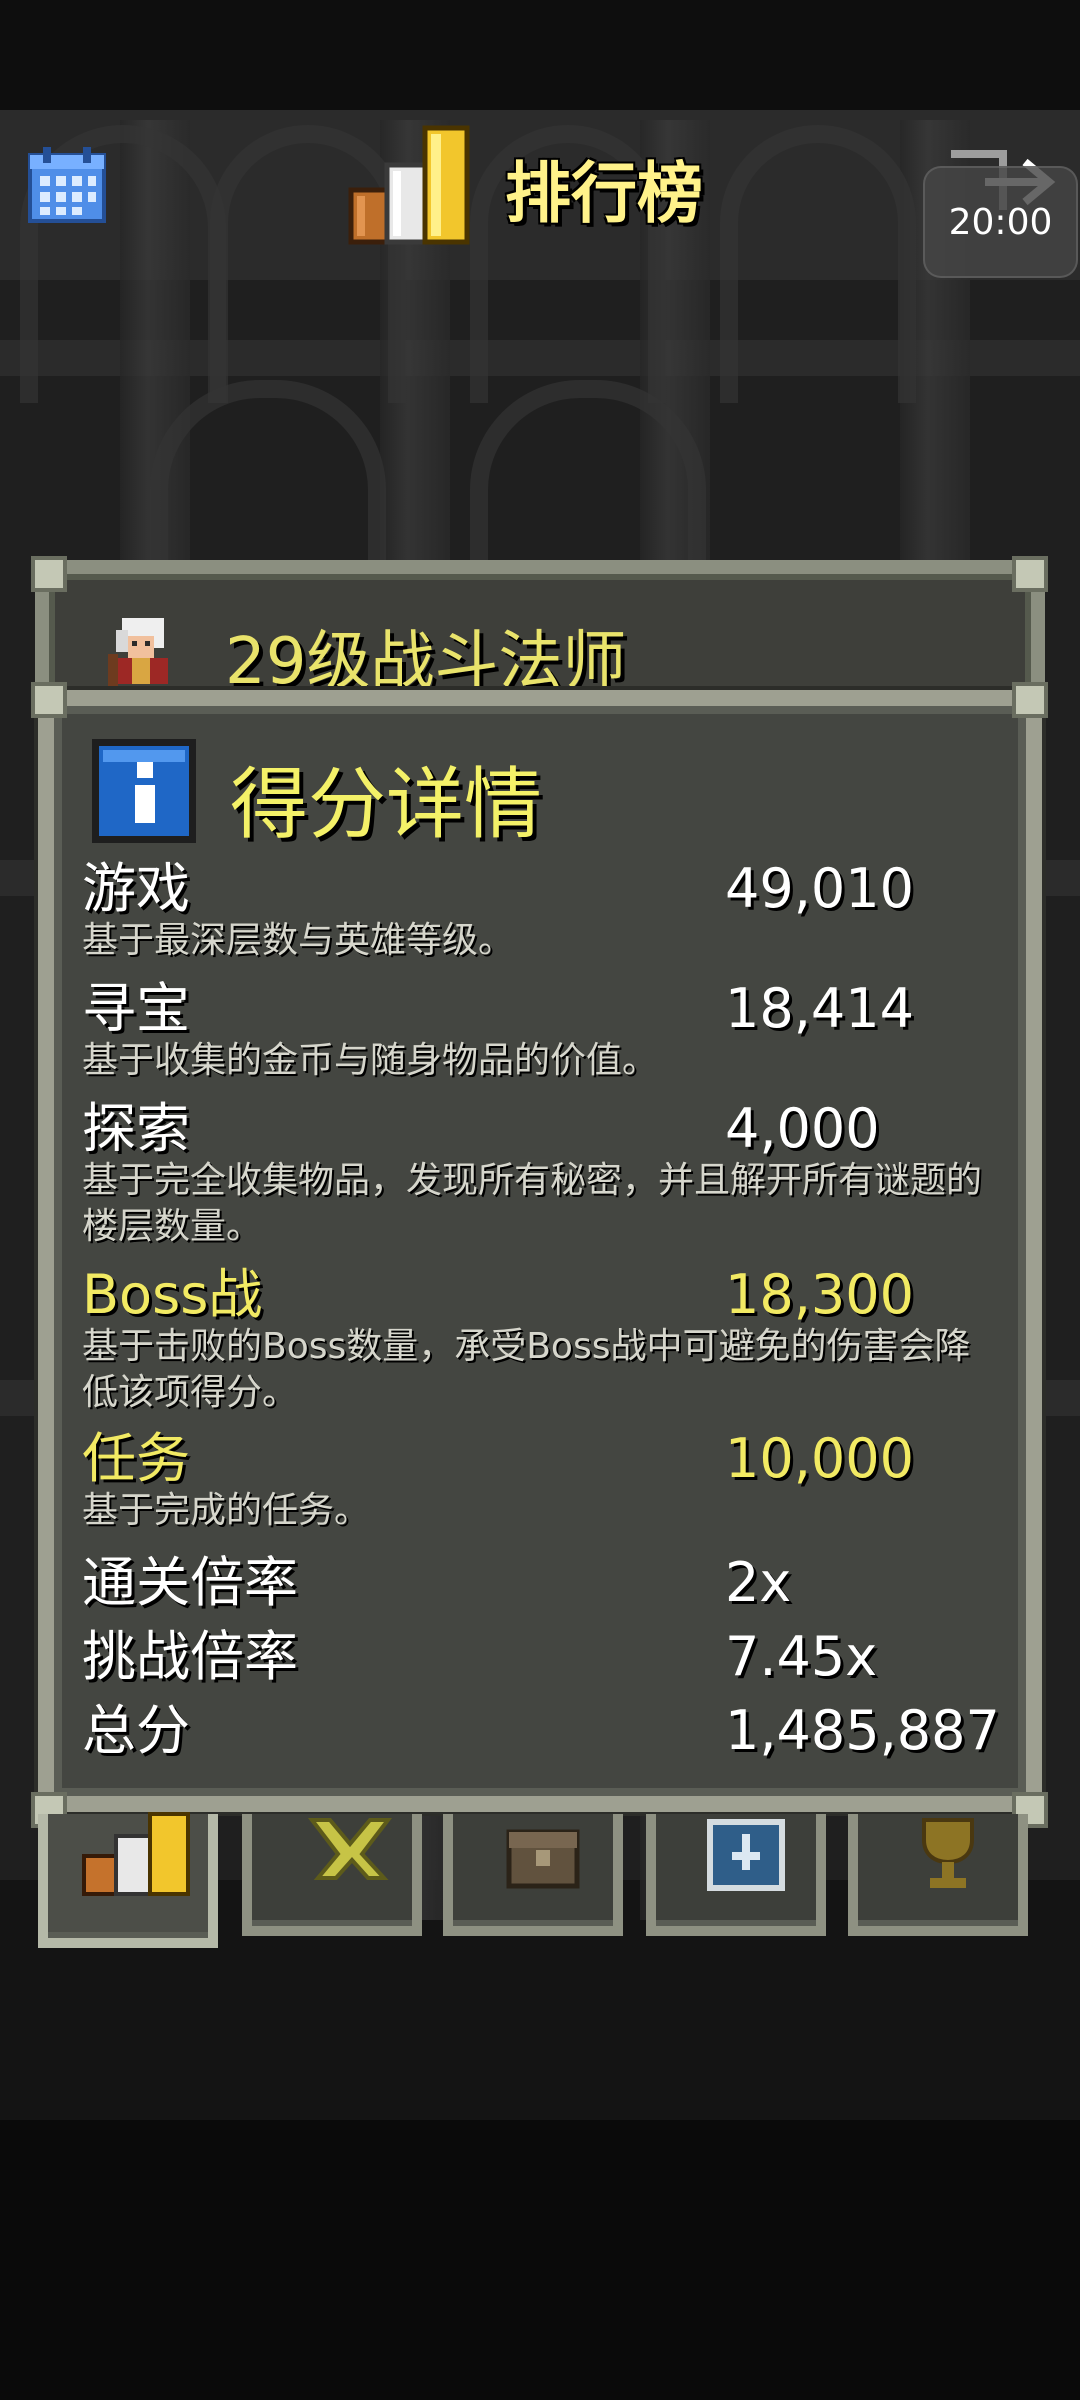 The height and width of the screenshot is (2400, 1080). I want to click on score-value: 18,414, so click(819, 1008).